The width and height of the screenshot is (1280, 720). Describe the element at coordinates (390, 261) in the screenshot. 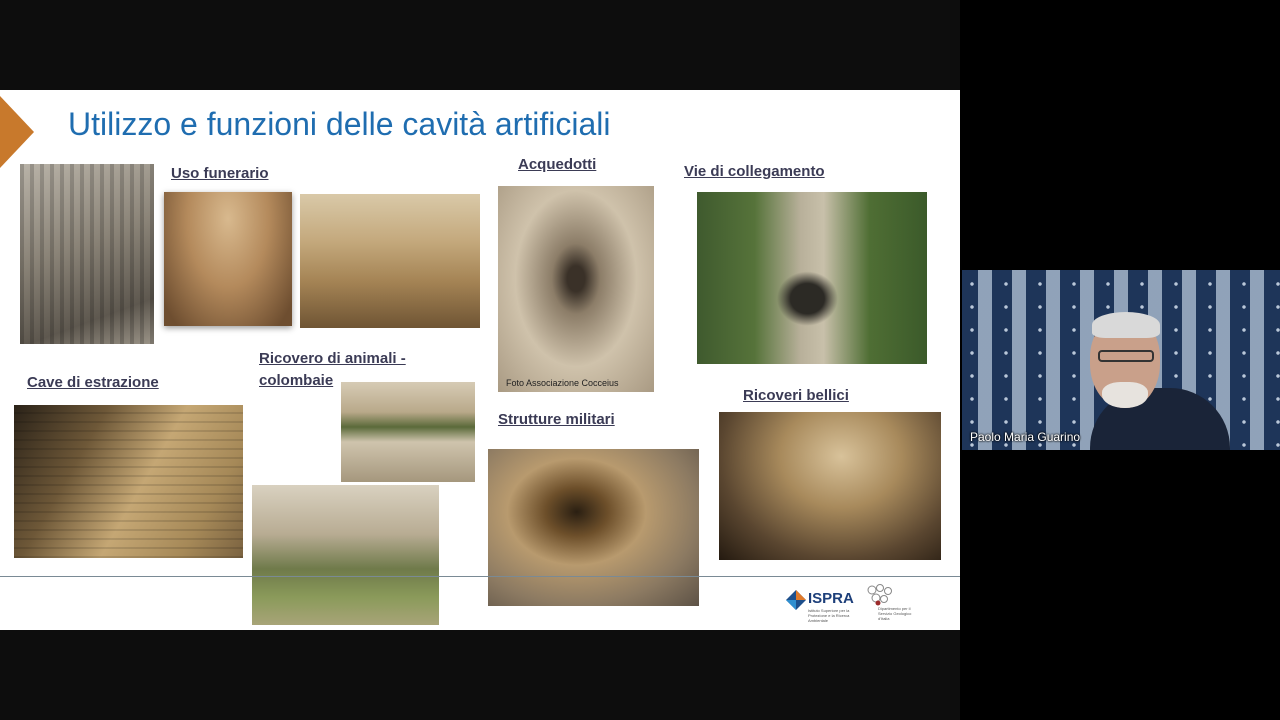

I see `photo-funerary-catacomb` at that location.